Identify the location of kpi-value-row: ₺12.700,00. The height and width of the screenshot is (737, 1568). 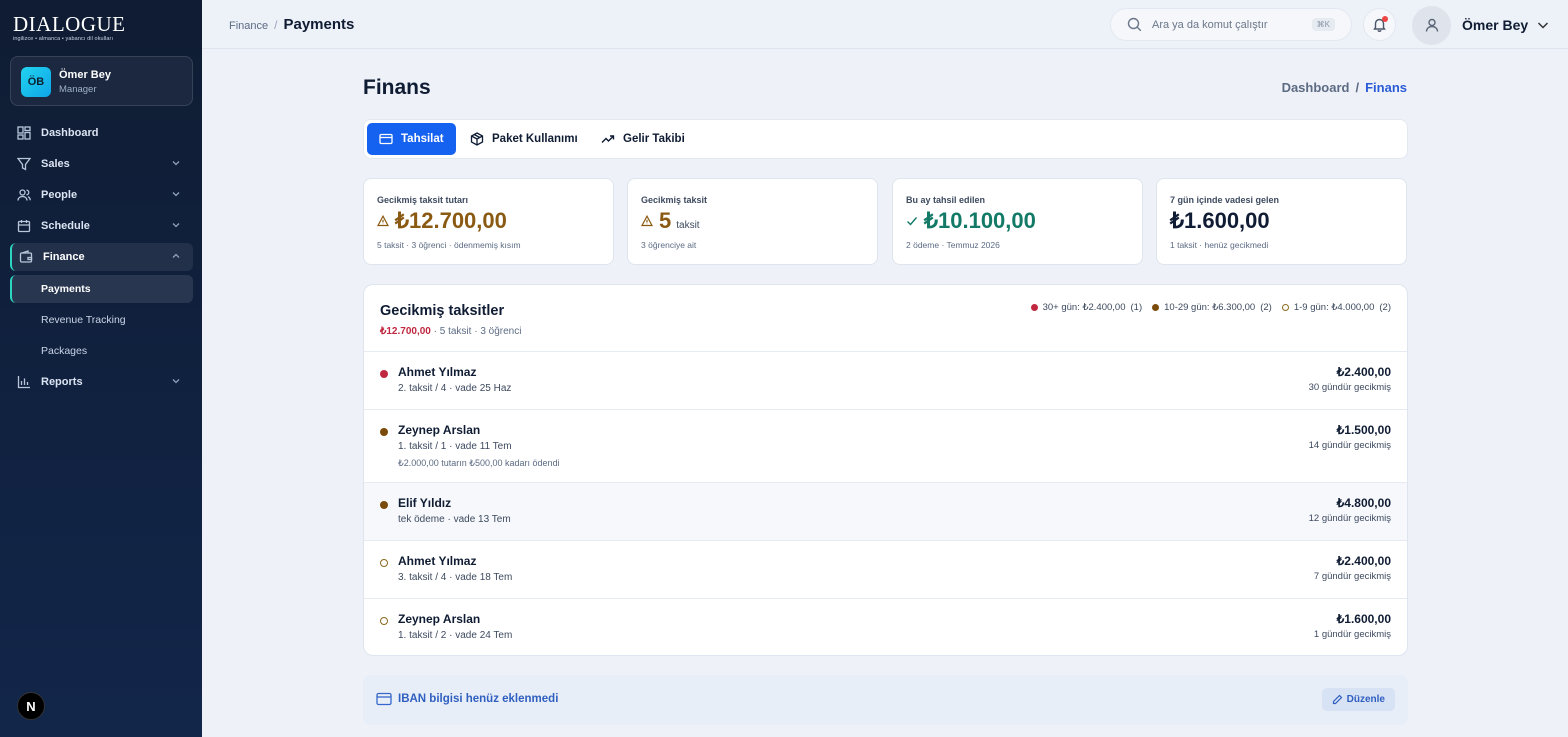
(442, 221).